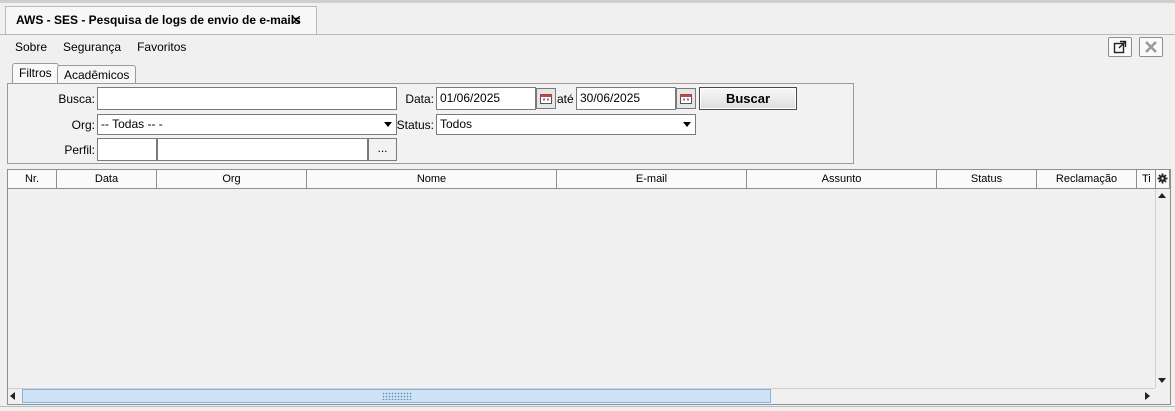  What do you see at coordinates (12, 396) in the screenshot?
I see `scroll-left-icon` at bounding box center [12, 396].